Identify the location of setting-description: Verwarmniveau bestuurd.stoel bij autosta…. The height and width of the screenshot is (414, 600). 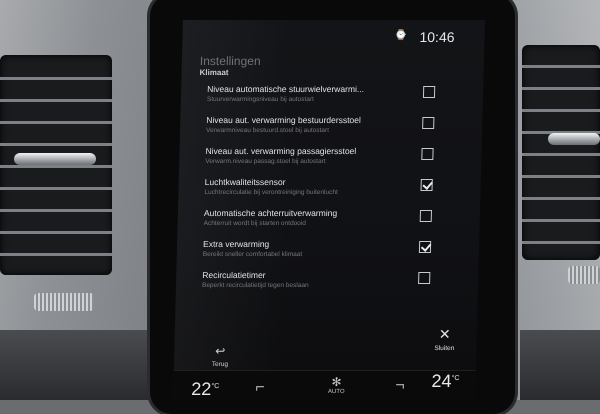
(267, 130).